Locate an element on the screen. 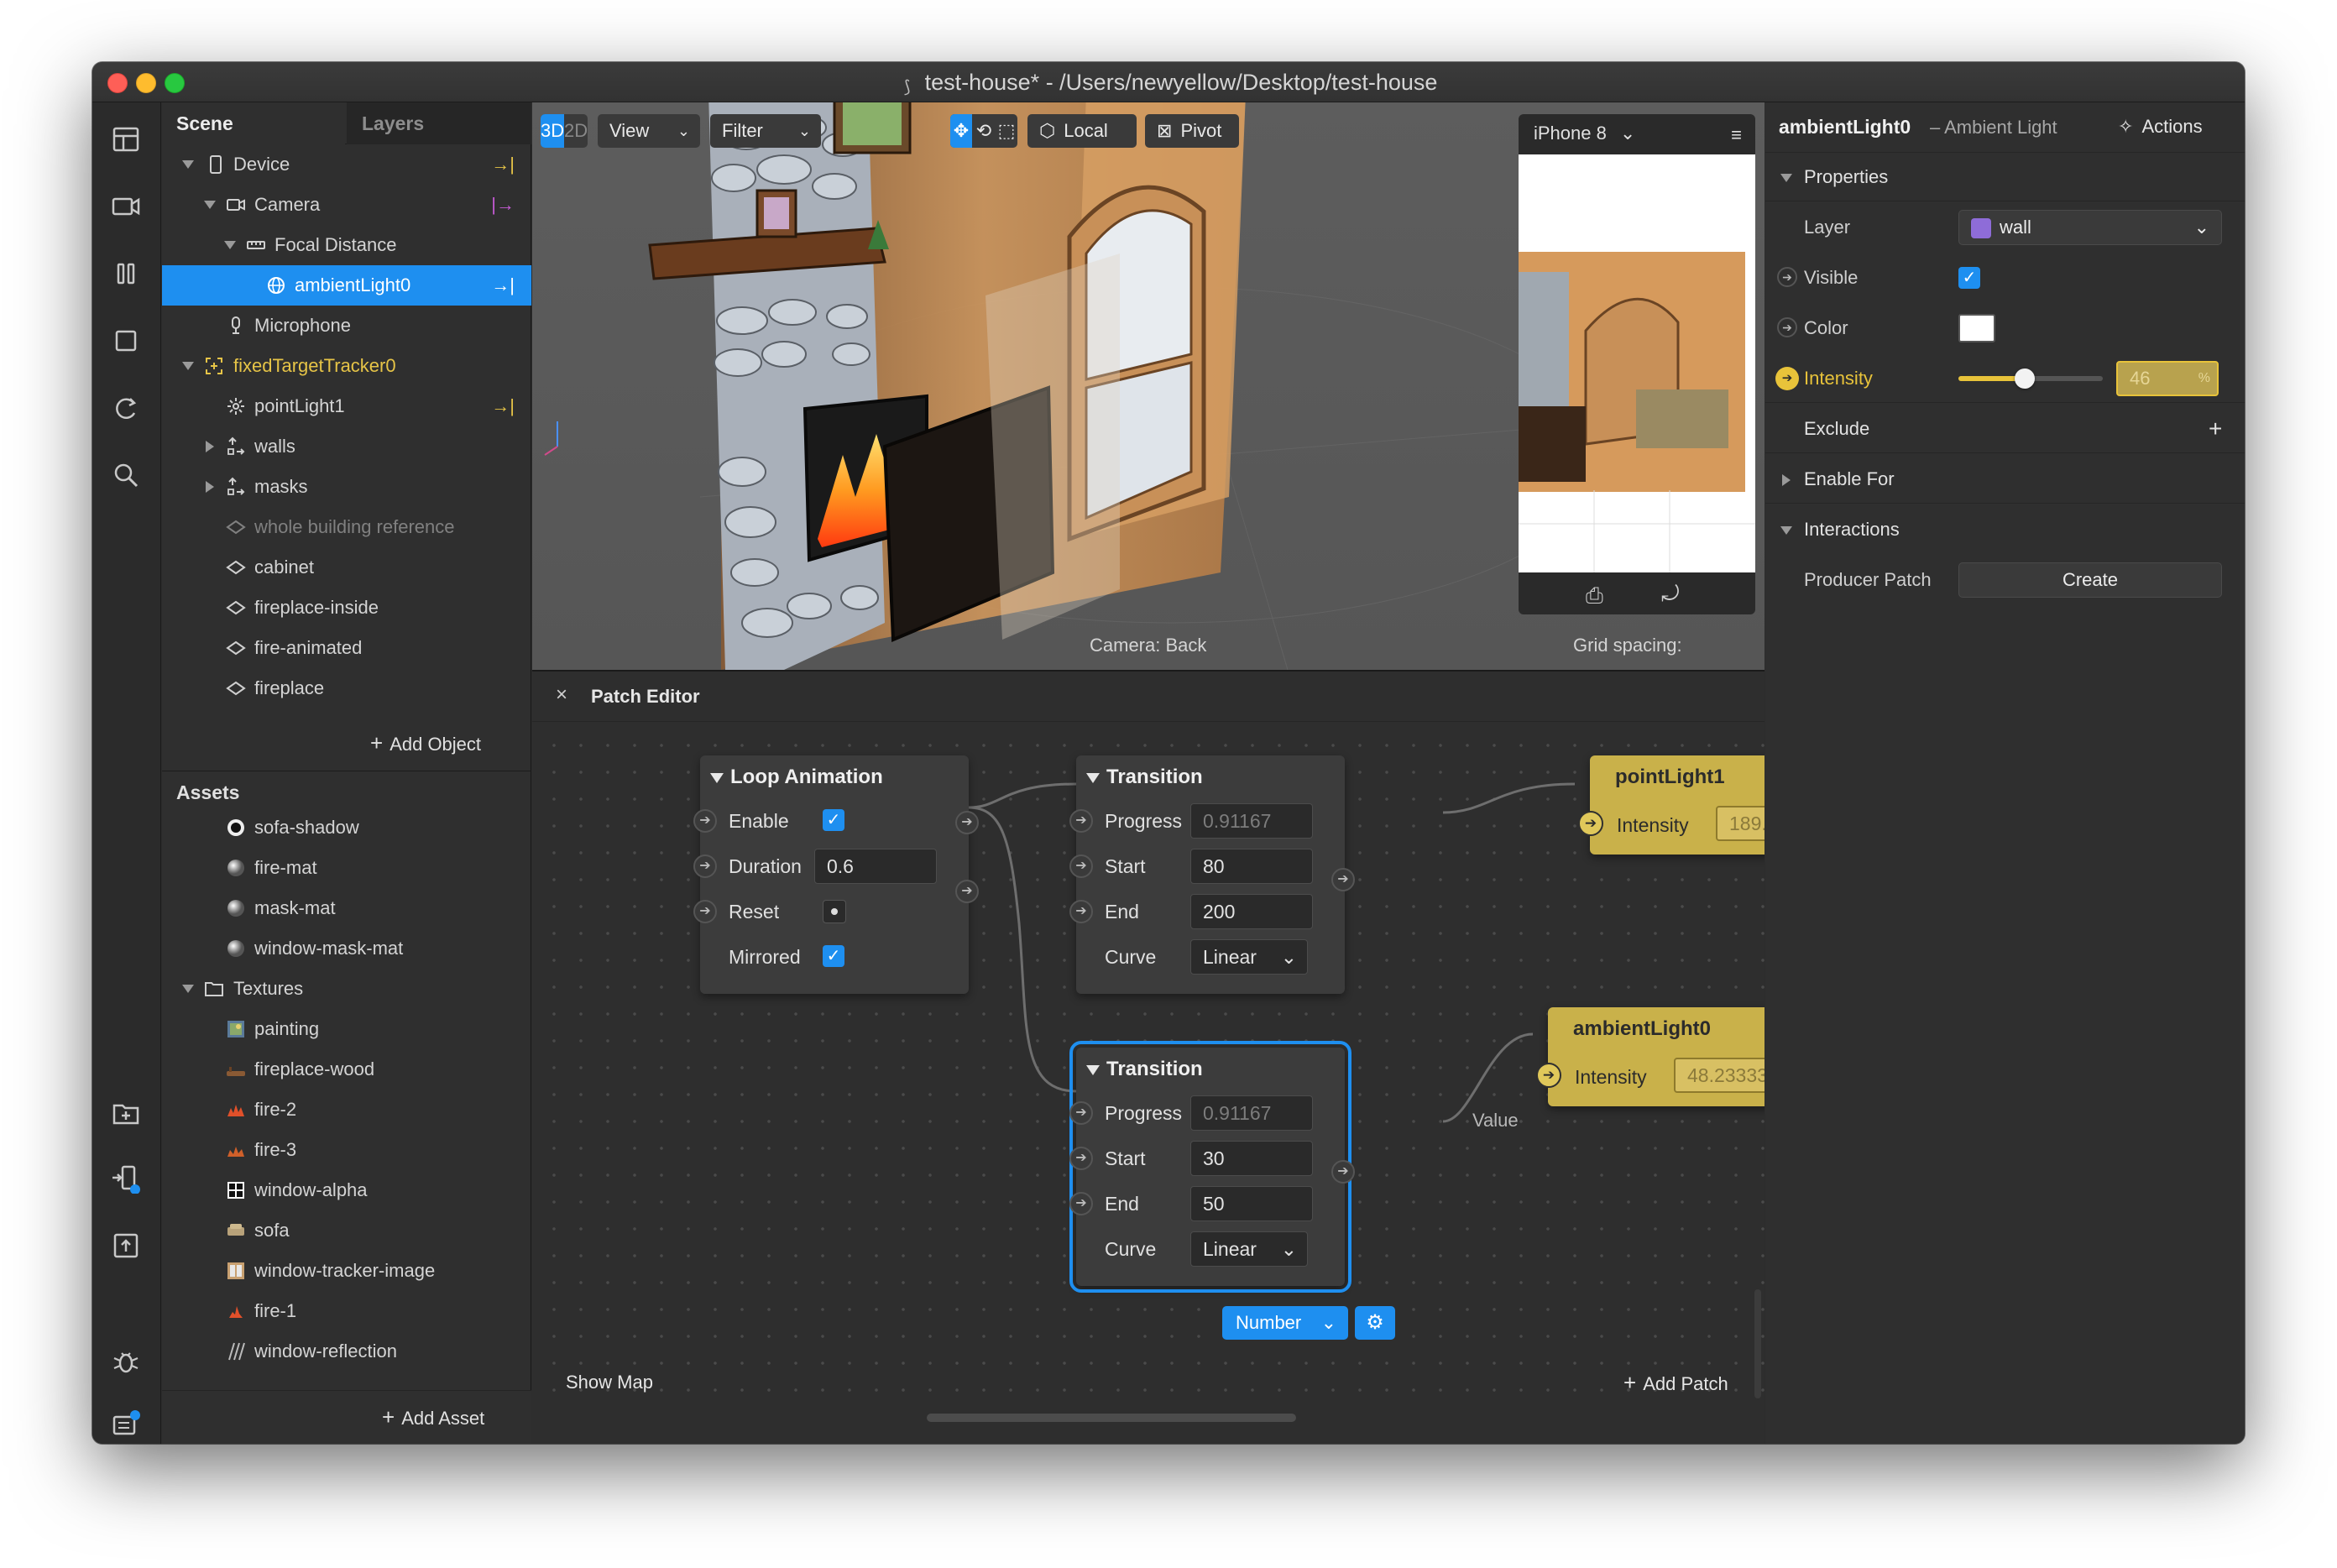  console-icon is located at coordinates (126, 1424).